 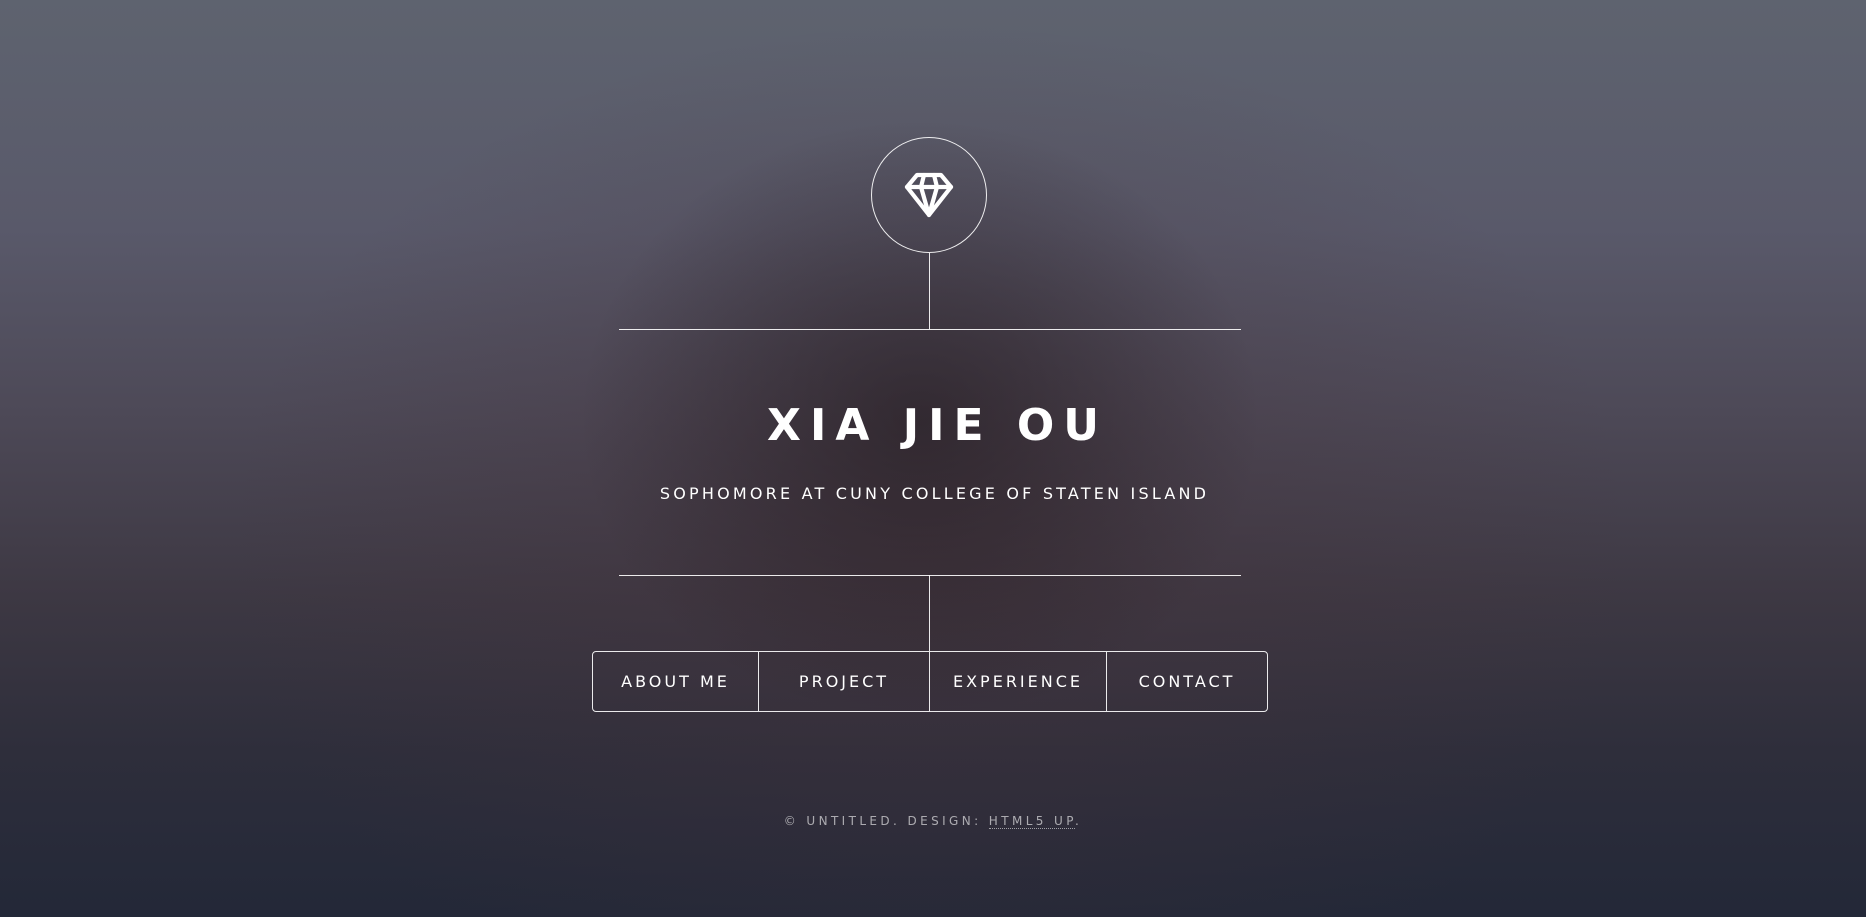 I want to click on nav-contact: CONTACT, so click(x=1187, y=681).